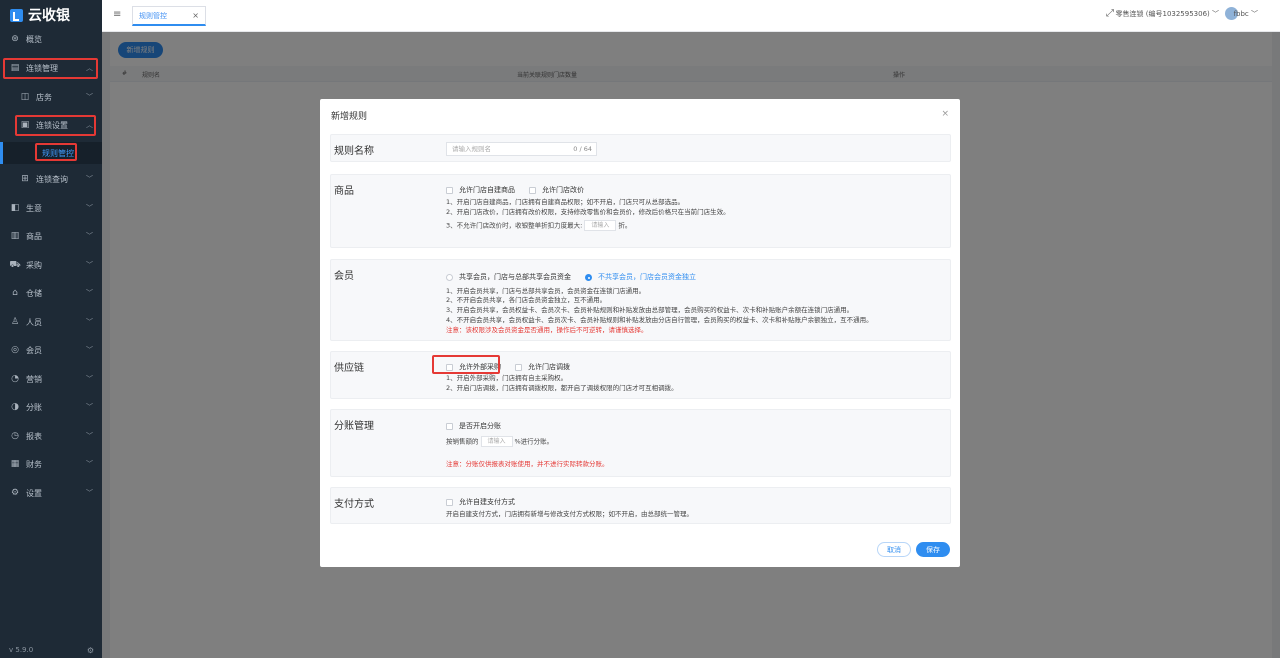 The height and width of the screenshot is (658, 1280). I want to click on chain-settings-icon: ▣, so click(25, 125).